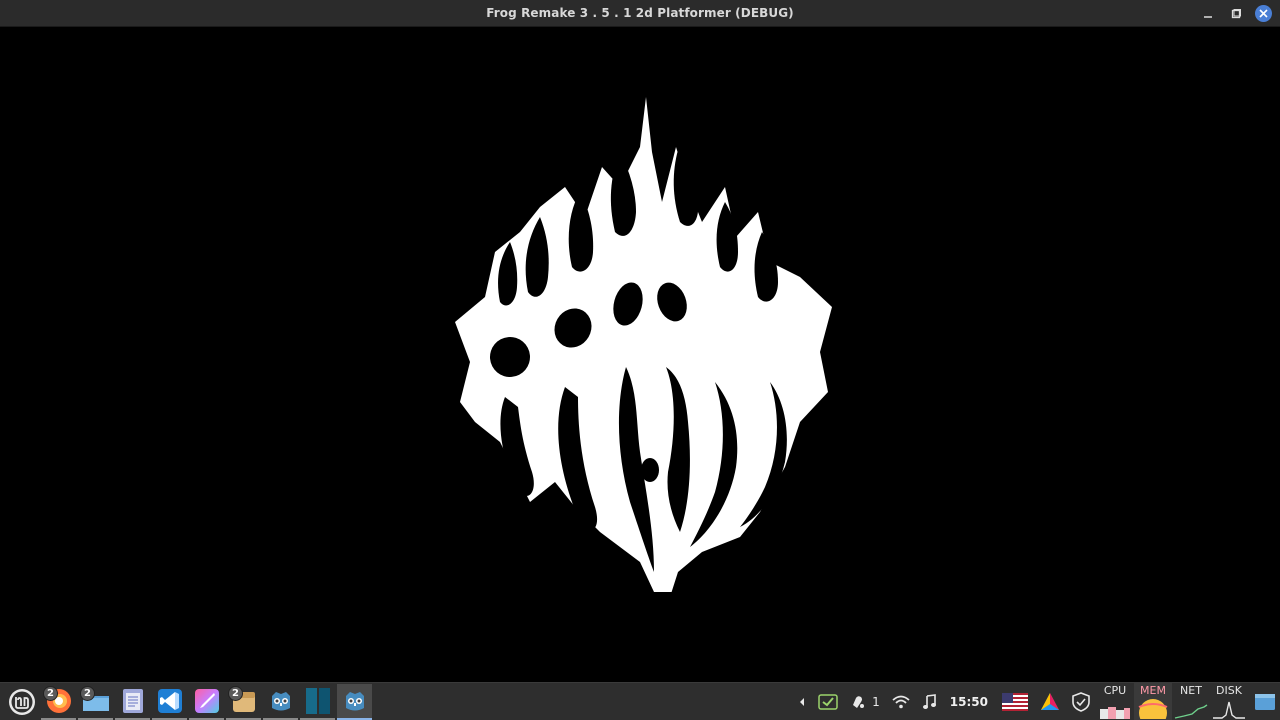 This screenshot has height=720, width=1280. I want to click on disk-monitor: DISK, so click(1229, 701).